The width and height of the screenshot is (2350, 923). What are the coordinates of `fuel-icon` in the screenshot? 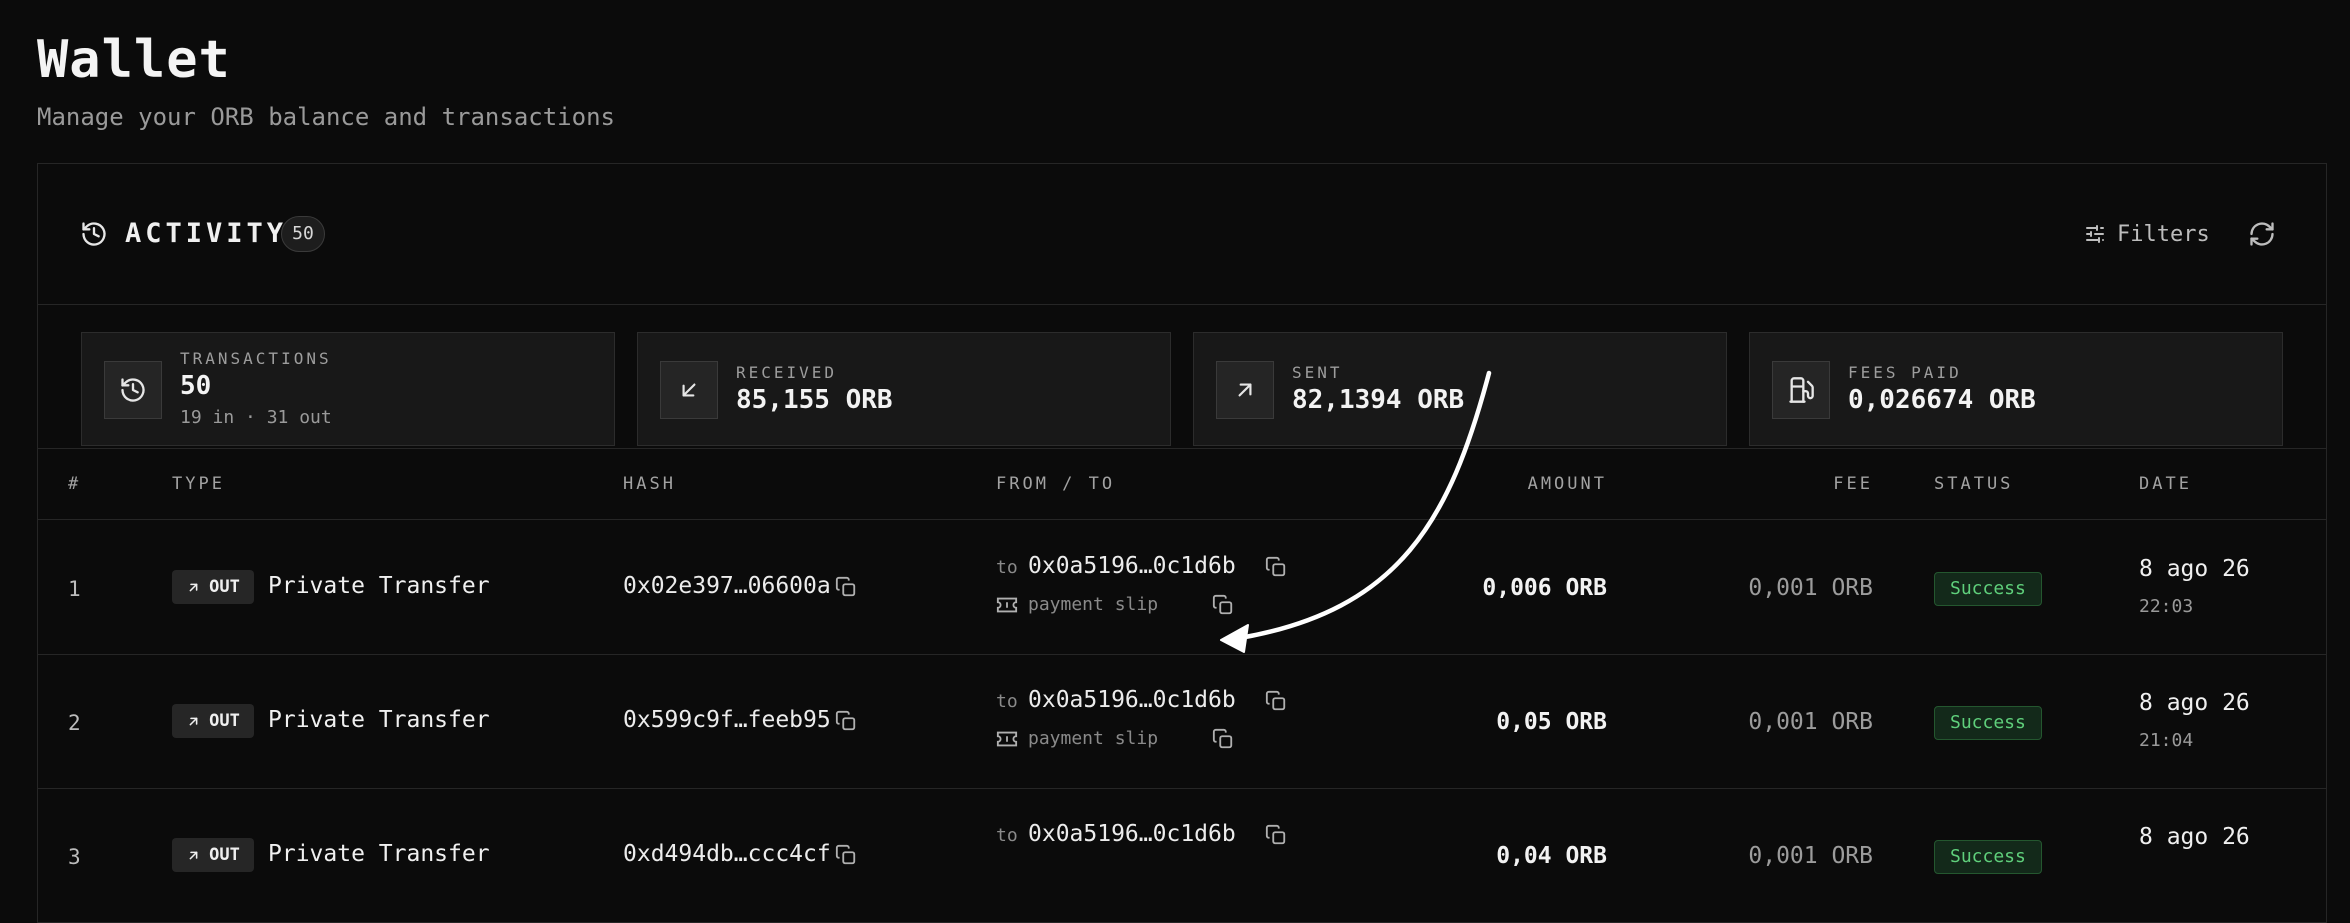 It's located at (1801, 390).